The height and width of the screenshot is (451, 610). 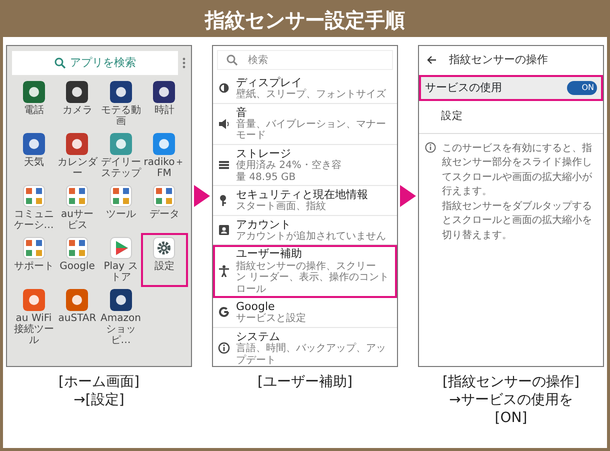 I want to click on item-title: ストレージ, so click(x=264, y=153).